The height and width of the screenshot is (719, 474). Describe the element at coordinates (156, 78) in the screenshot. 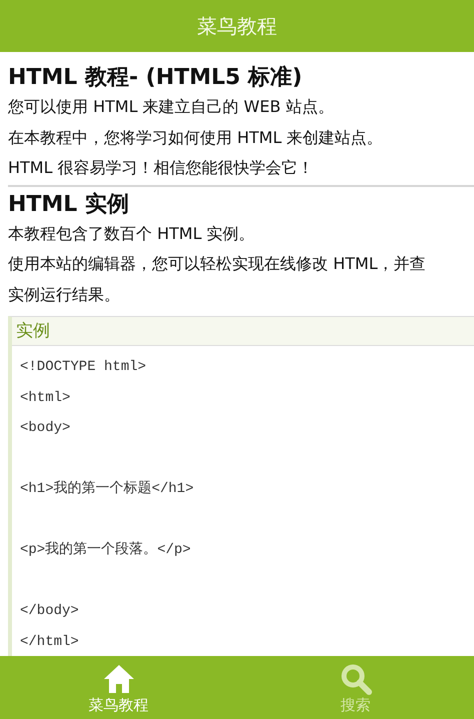

I see `section-heading: HTML 教程- (HTML5 标准)` at that location.